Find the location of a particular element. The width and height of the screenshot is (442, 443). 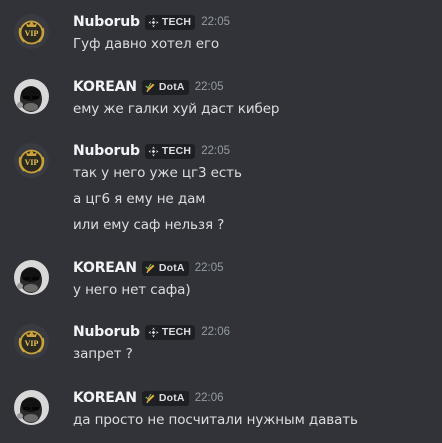

message-header: Nuborub TECH 22:06 is located at coordinates (151, 332).